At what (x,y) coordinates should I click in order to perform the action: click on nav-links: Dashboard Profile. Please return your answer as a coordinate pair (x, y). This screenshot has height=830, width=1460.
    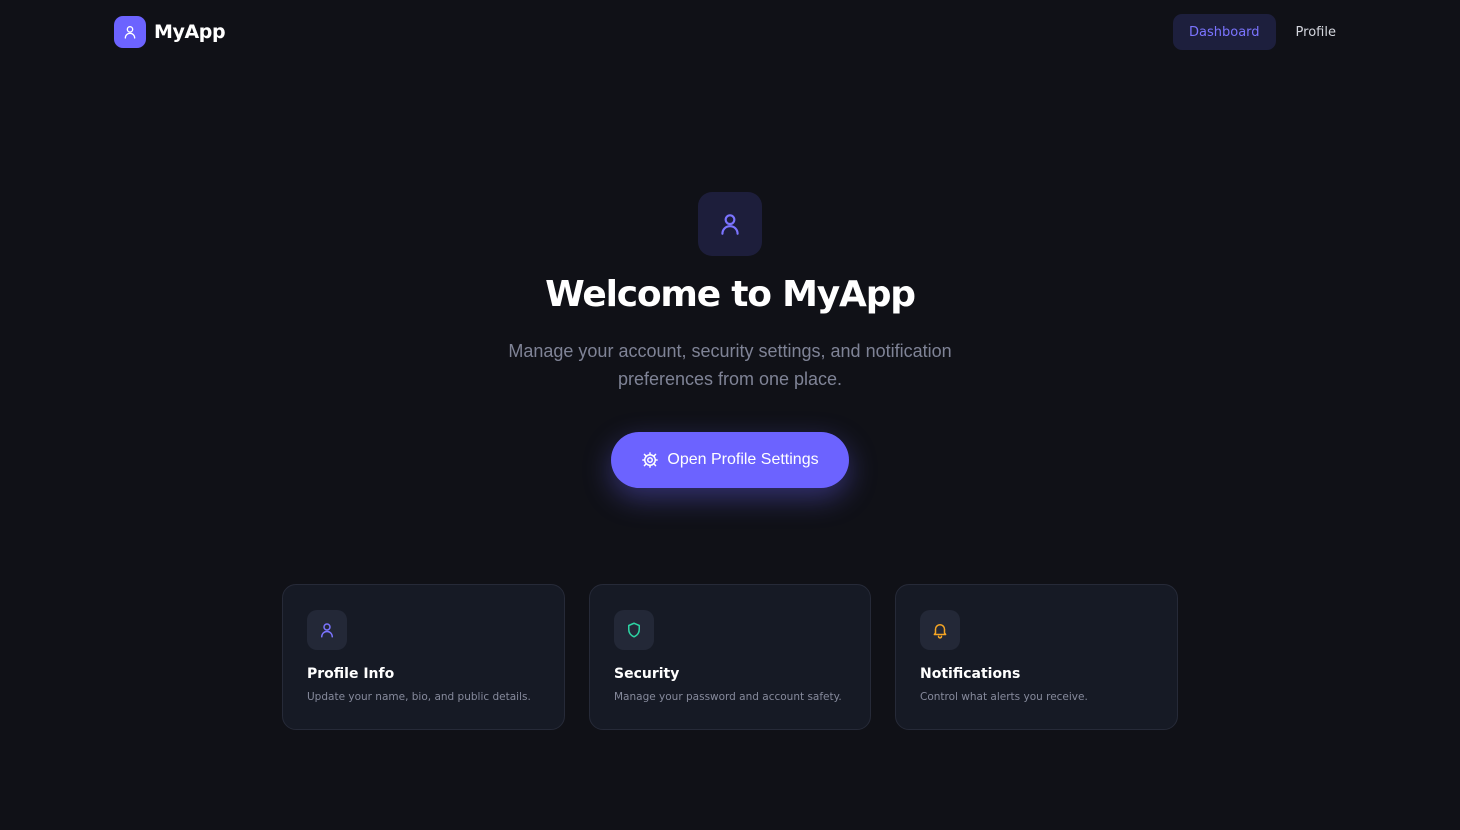
    Looking at the image, I should click on (1262, 32).